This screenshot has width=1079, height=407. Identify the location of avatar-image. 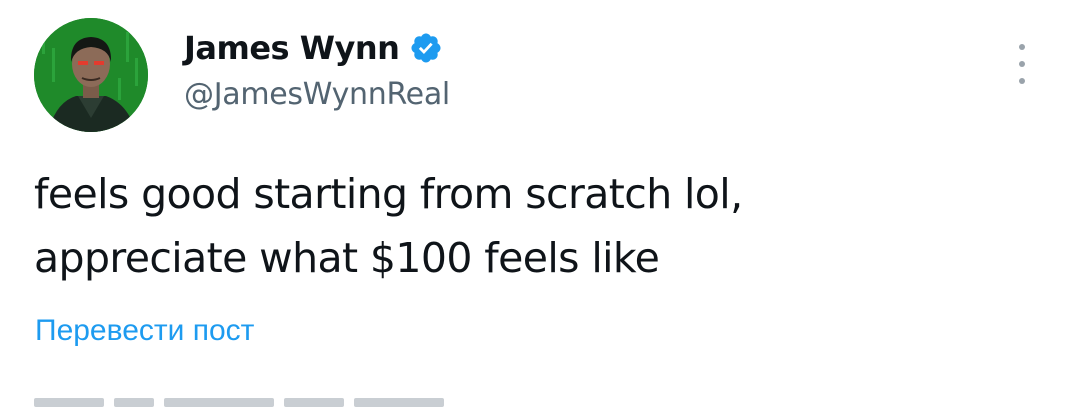
(91, 75).